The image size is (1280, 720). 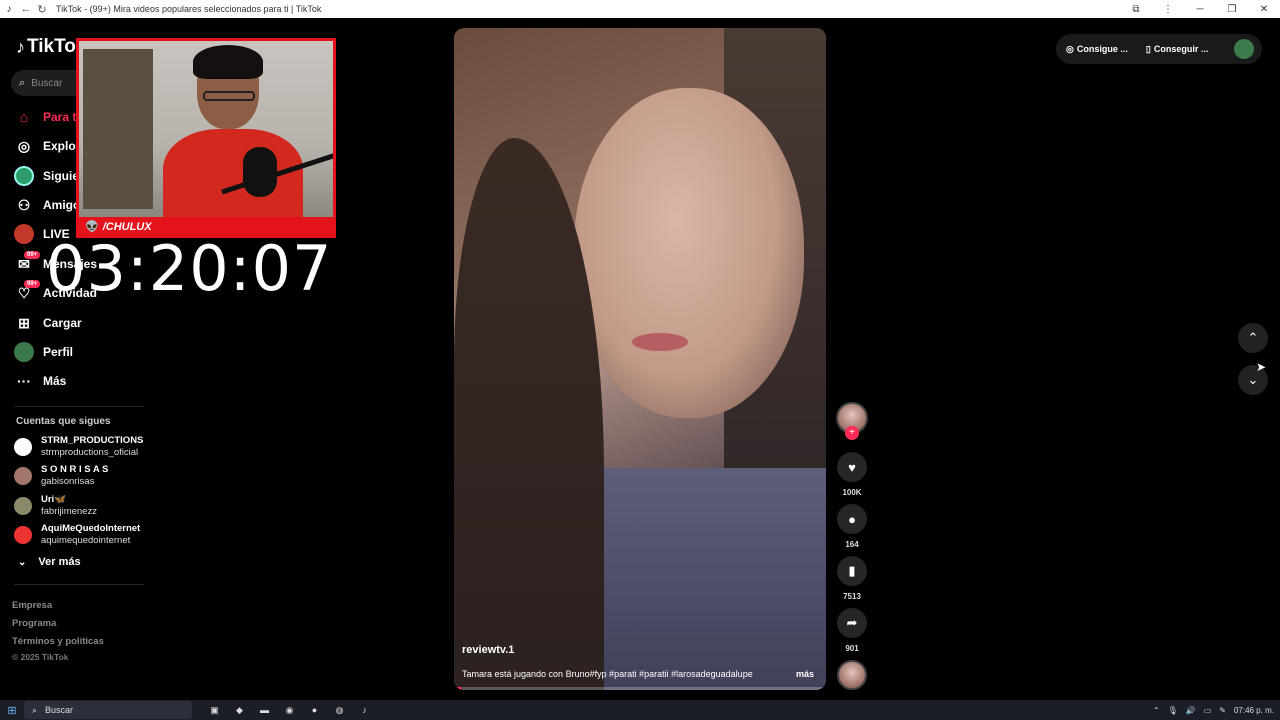 I want to click on activity-badge: 99+, so click(x=32, y=284).